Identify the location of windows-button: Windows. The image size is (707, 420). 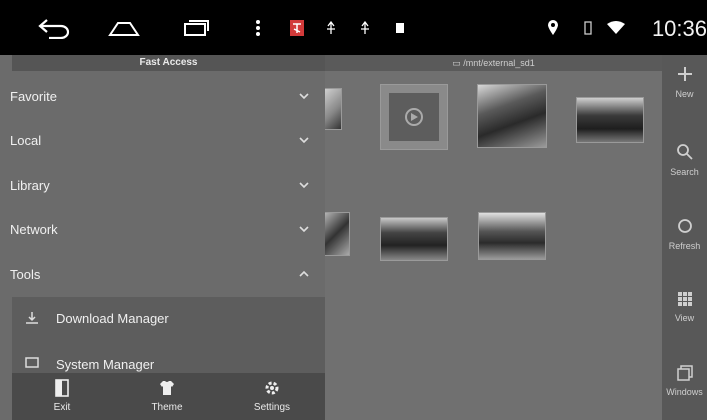
(684, 381).